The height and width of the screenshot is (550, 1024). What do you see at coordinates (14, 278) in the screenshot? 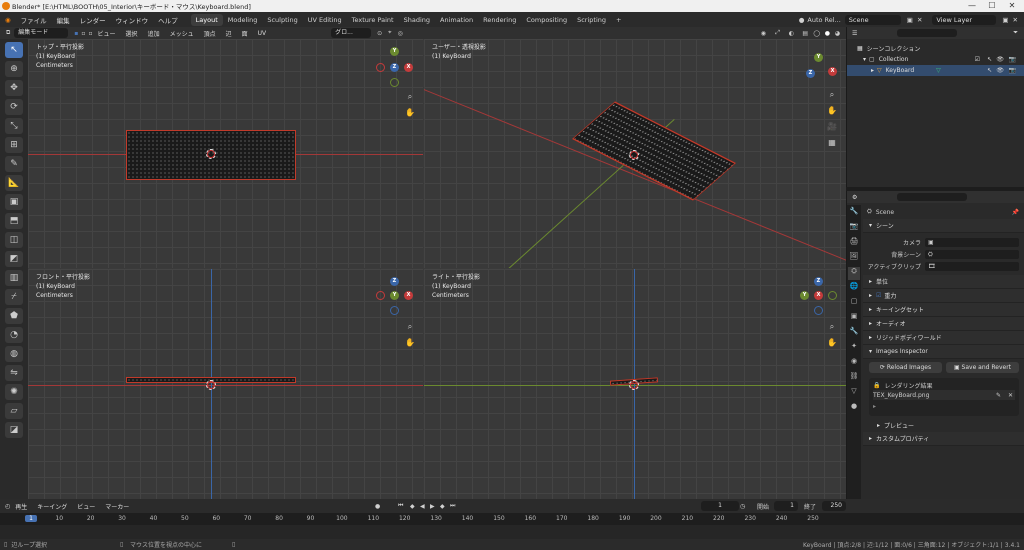
I see `loop-cut-tool-icon: ▥` at bounding box center [14, 278].